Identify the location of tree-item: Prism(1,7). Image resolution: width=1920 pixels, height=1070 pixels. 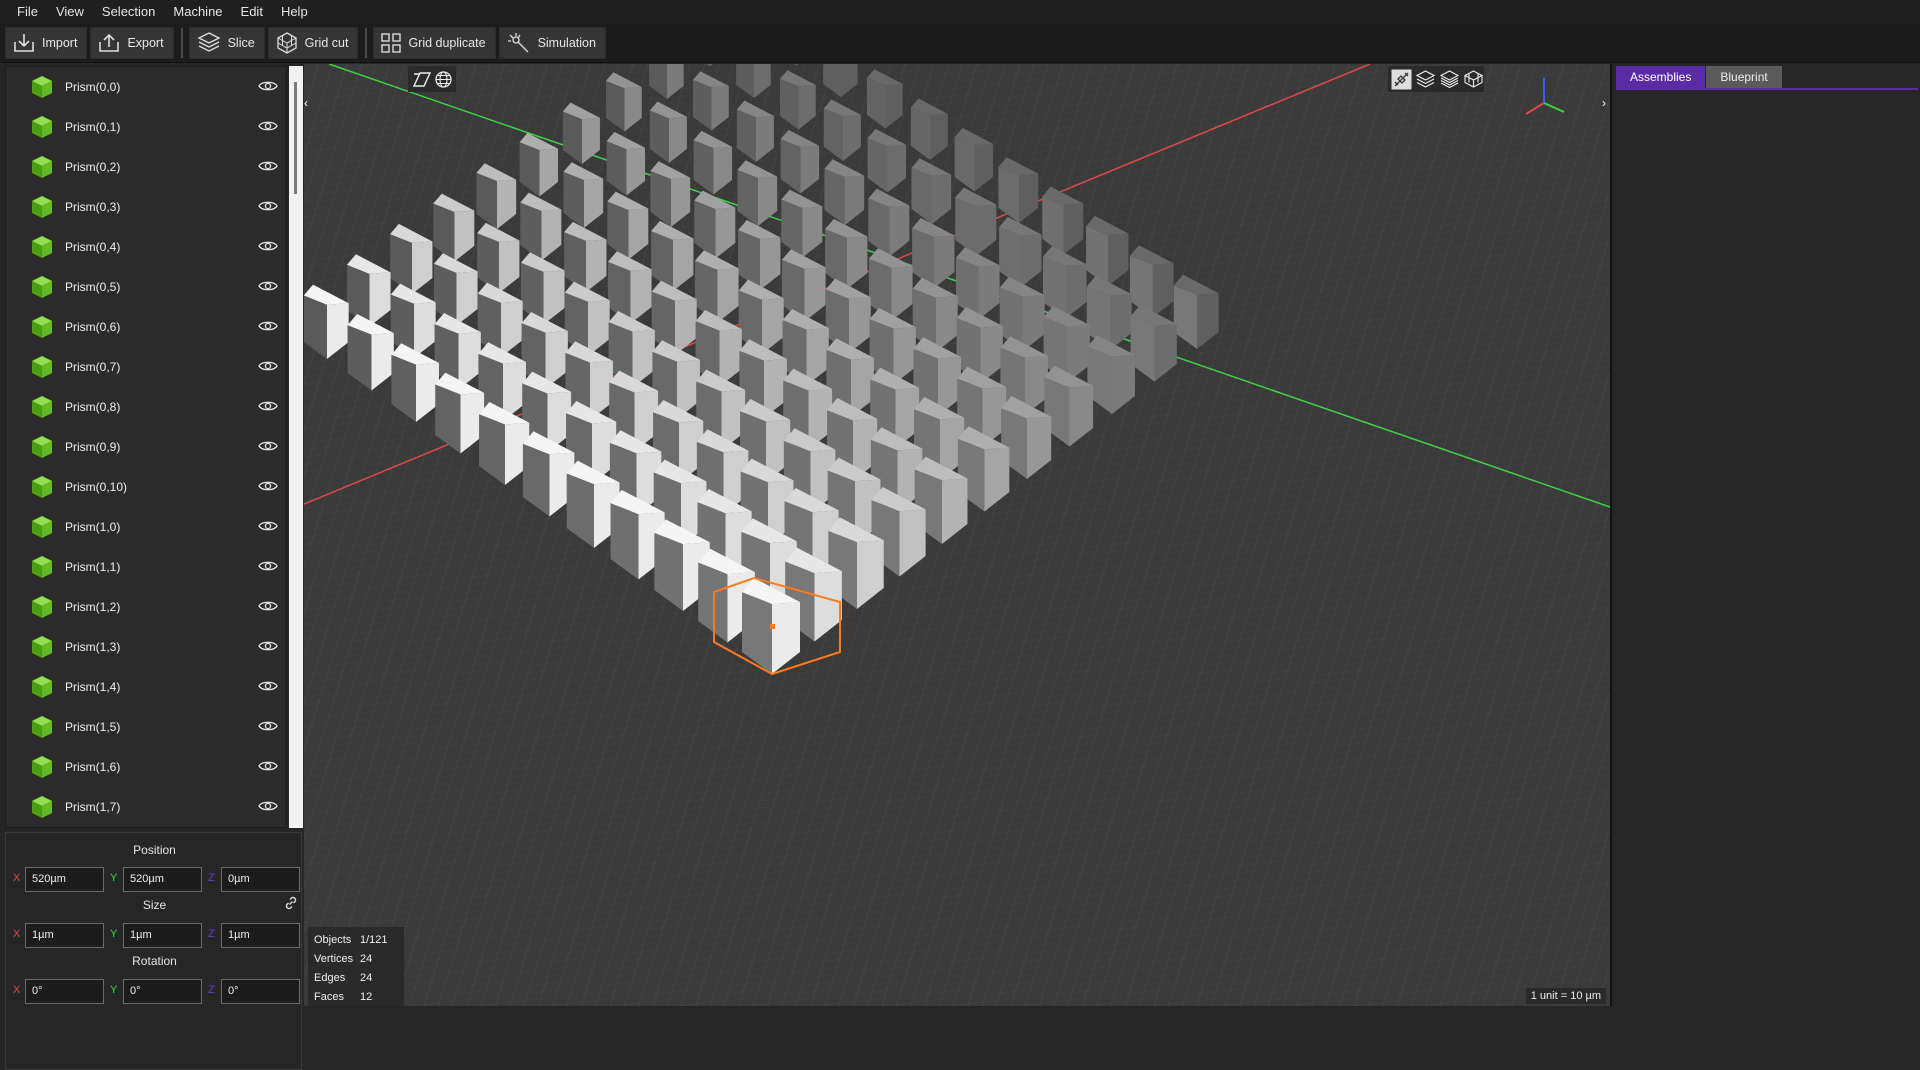
(146, 807).